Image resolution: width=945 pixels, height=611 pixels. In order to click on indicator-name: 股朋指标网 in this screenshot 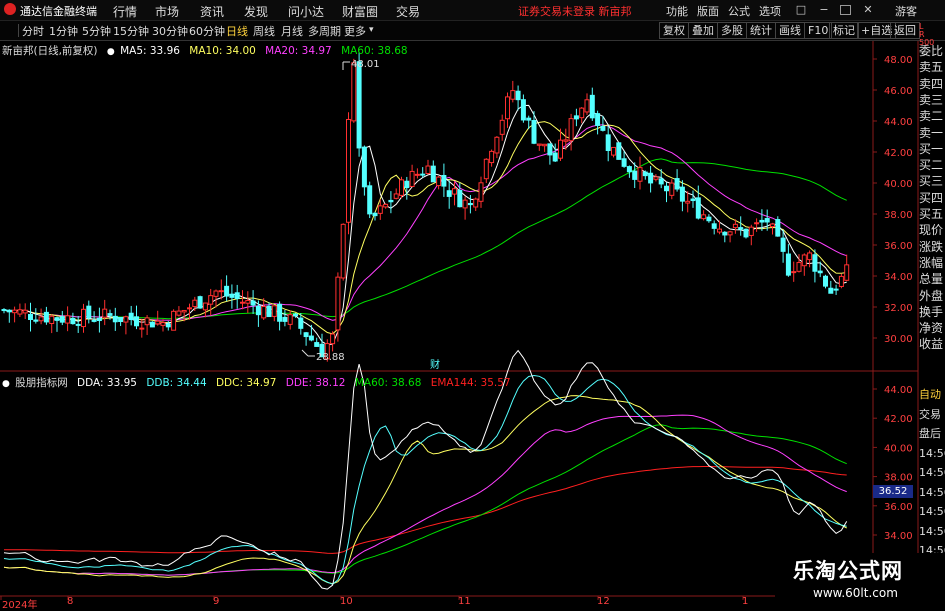, I will do `click(41, 383)`.